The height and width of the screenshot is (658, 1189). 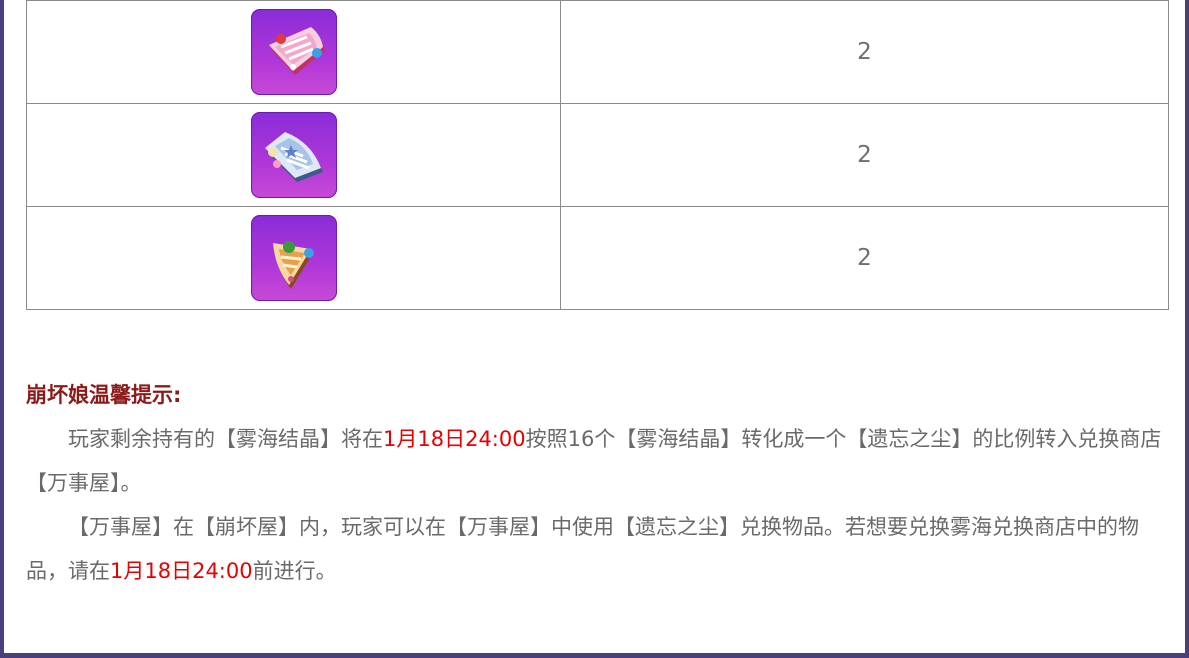 I want to click on tips-text: 前进行。, so click(x=294, y=571).